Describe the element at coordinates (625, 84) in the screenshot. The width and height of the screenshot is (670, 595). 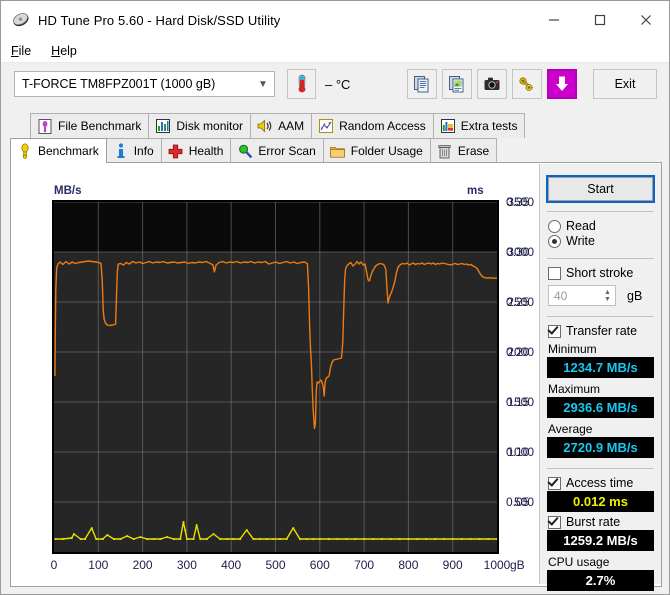
I see `exit-button: Exit` at that location.